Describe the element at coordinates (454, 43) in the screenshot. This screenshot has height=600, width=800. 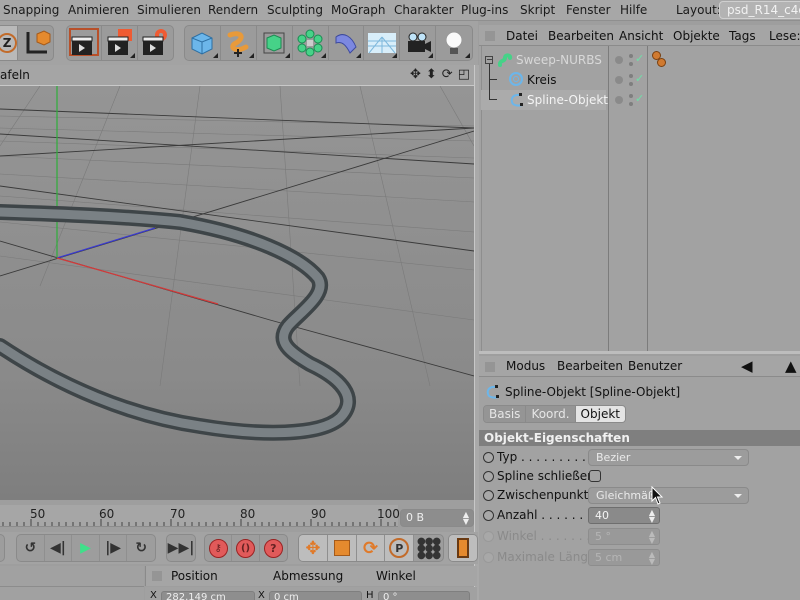
I see `light-button` at that location.